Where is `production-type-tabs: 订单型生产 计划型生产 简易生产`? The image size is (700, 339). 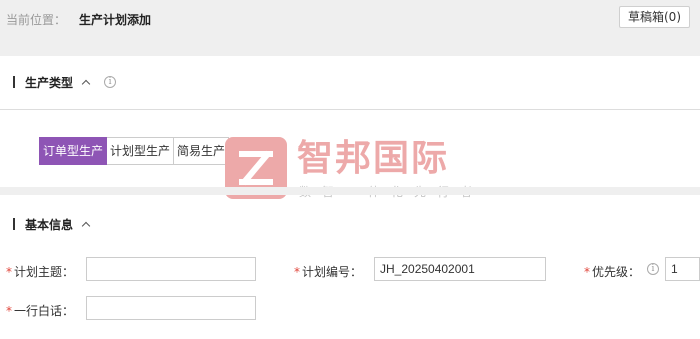 production-type-tabs: 订单型生产 计划型生产 简易生产 is located at coordinates (134, 151).